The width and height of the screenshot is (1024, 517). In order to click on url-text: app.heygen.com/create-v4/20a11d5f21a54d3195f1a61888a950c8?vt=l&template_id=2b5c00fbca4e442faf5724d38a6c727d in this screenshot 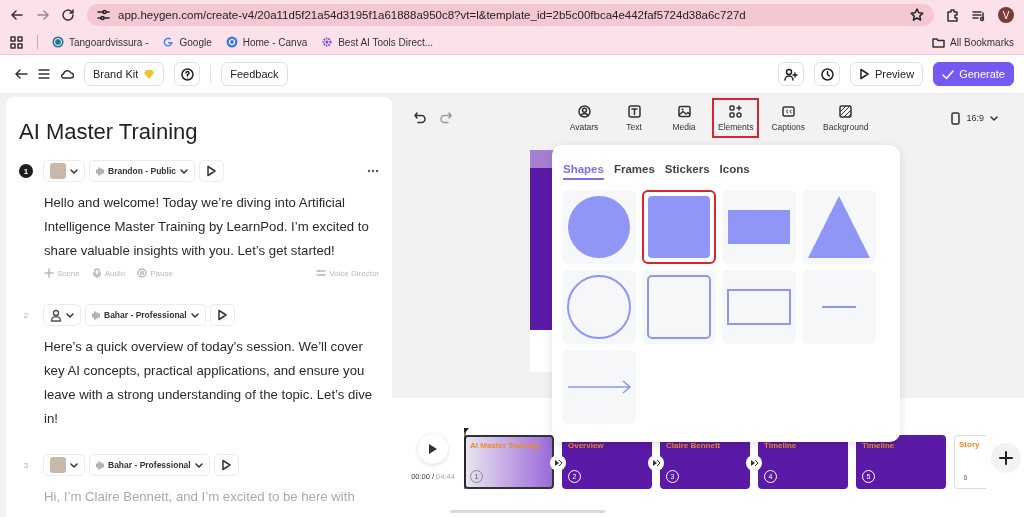, I will do `click(432, 15)`.